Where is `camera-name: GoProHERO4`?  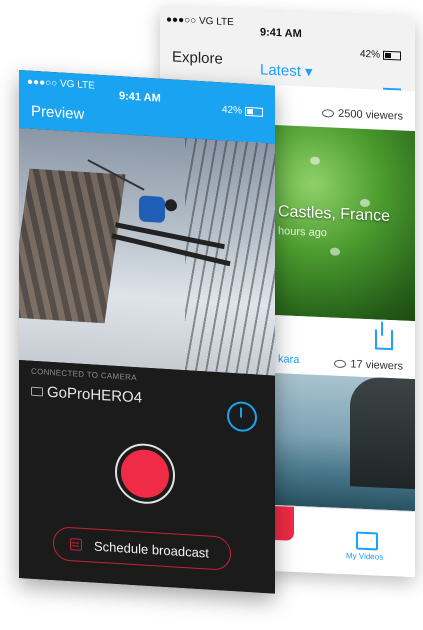 camera-name: GoProHERO4 is located at coordinates (95, 395).